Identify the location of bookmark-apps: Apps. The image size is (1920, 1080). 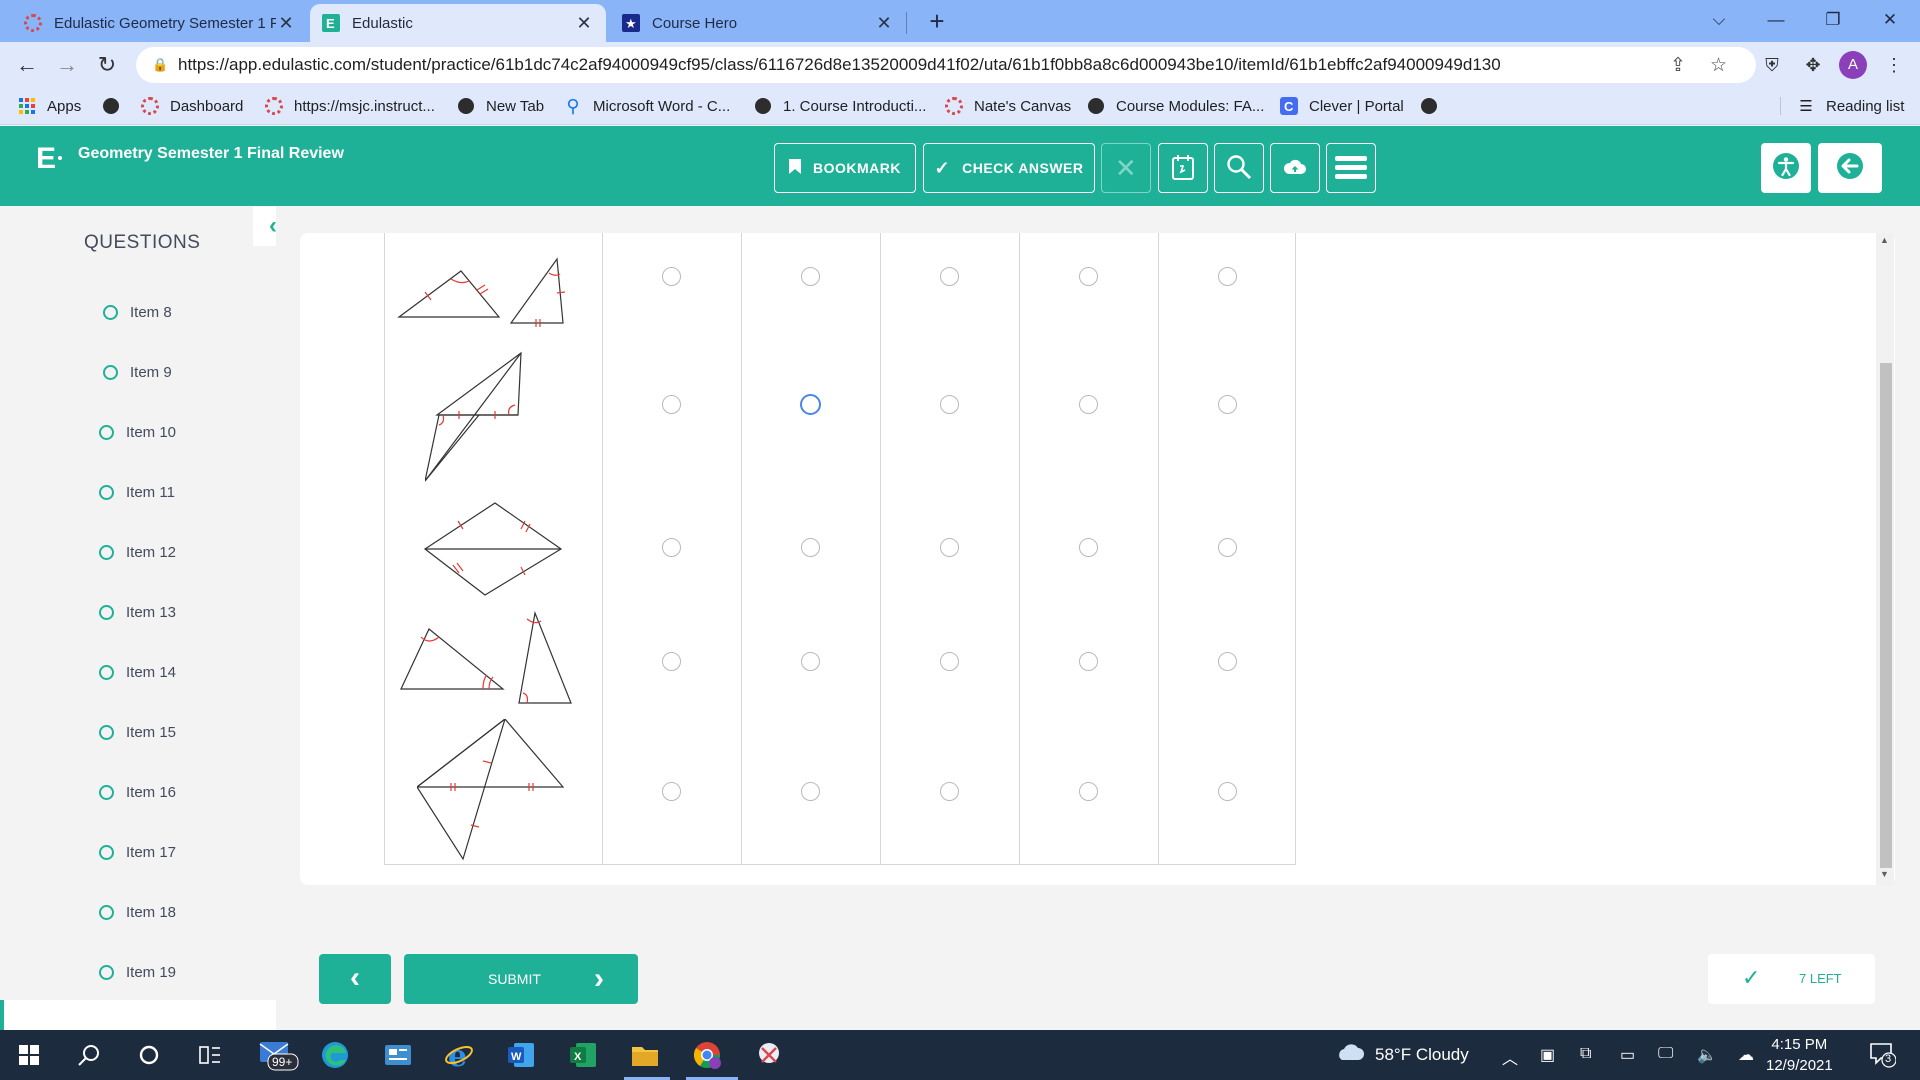
(49, 106).